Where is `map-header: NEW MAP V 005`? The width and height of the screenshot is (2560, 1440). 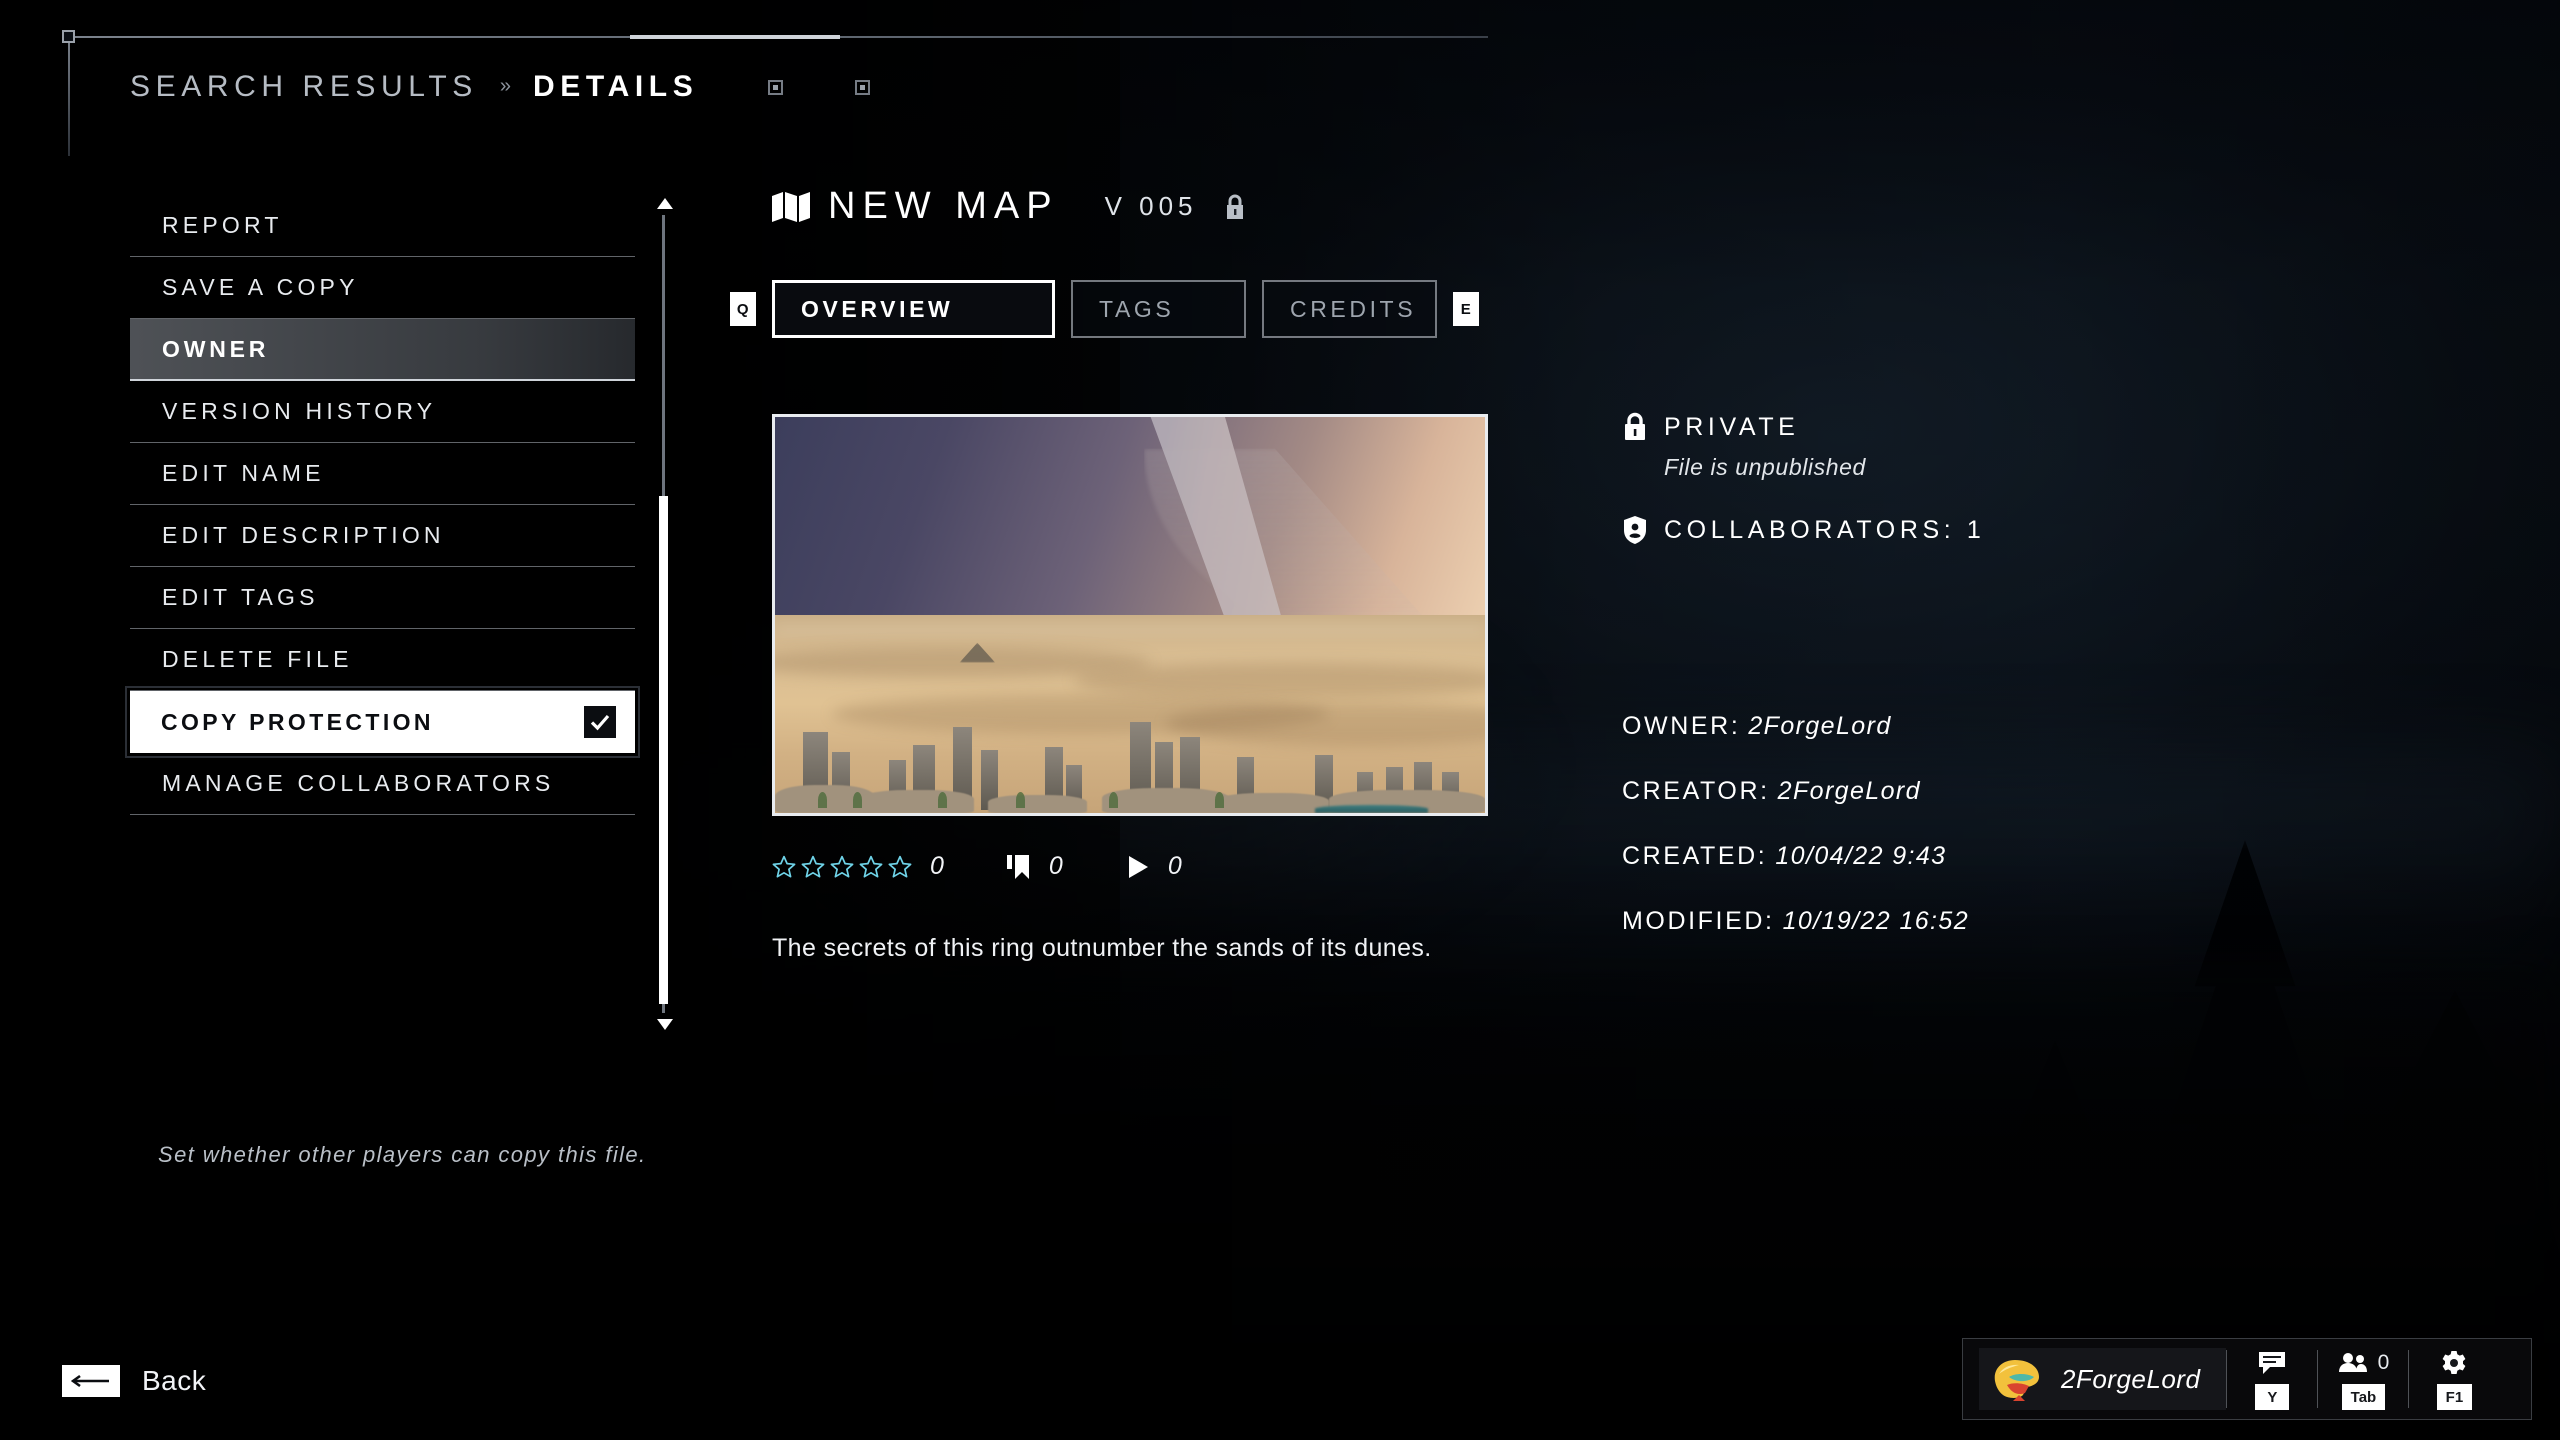 map-header: NEW MAP V 005 is located at coordinates (1009, 206).